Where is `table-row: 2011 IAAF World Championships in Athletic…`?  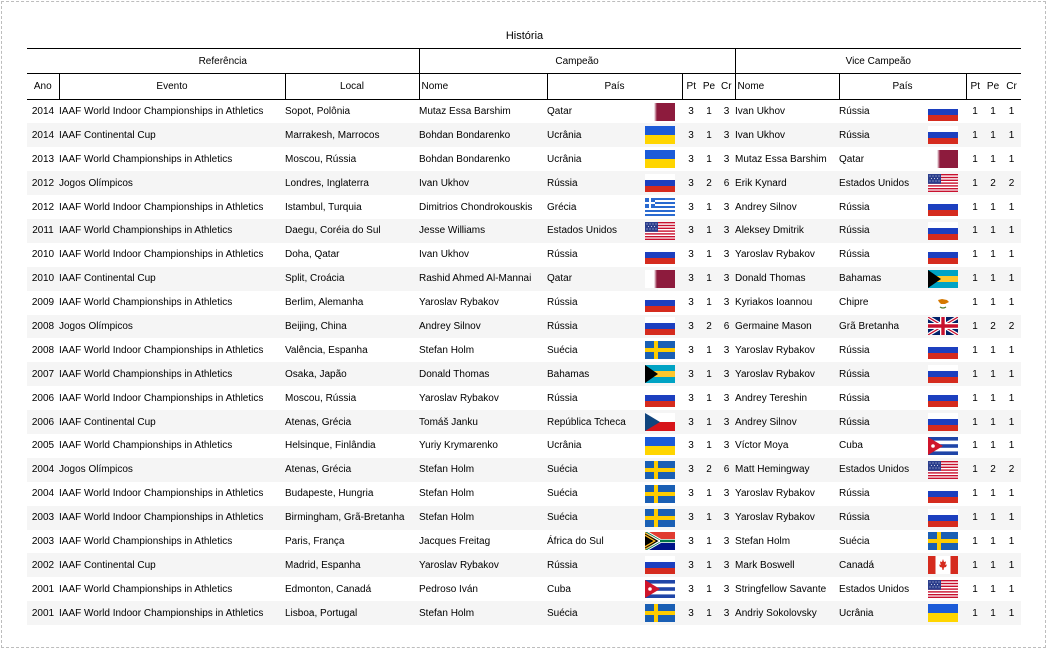
table-row: 2011 IAAF World Championships in Athletic… is located at coordinates (524, 230).